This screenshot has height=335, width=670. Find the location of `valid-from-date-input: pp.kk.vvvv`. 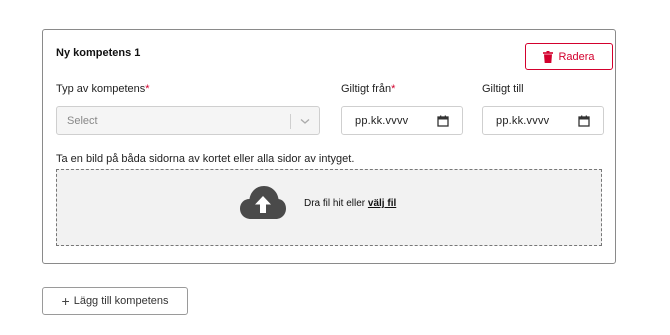

valid-from-date-input: pp.kk.vvvv is located at coordinates (402, 120).